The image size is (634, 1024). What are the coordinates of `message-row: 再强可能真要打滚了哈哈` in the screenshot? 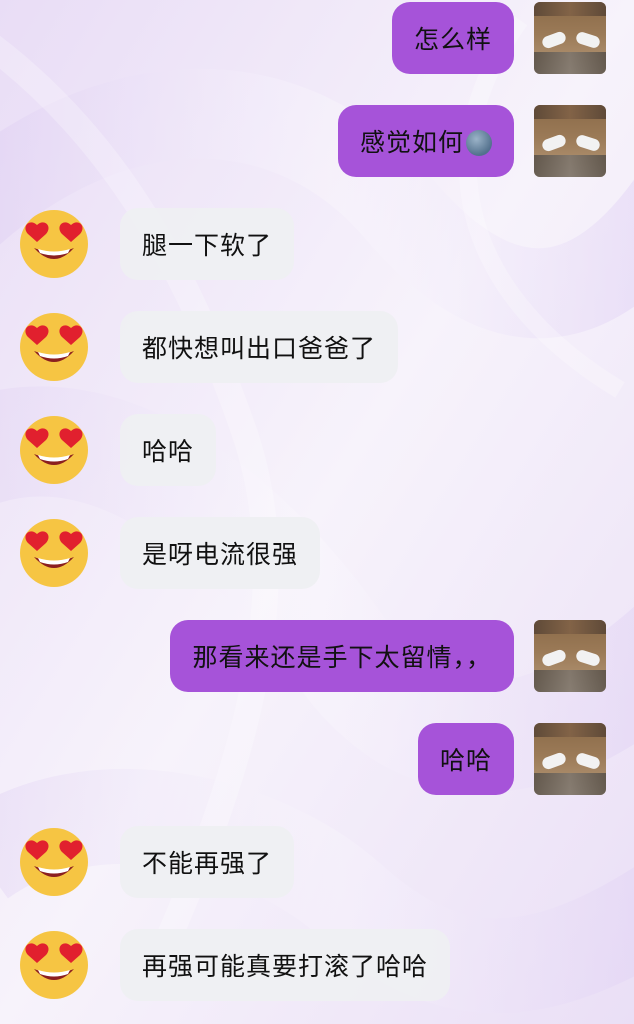 It's located at (234, 965).